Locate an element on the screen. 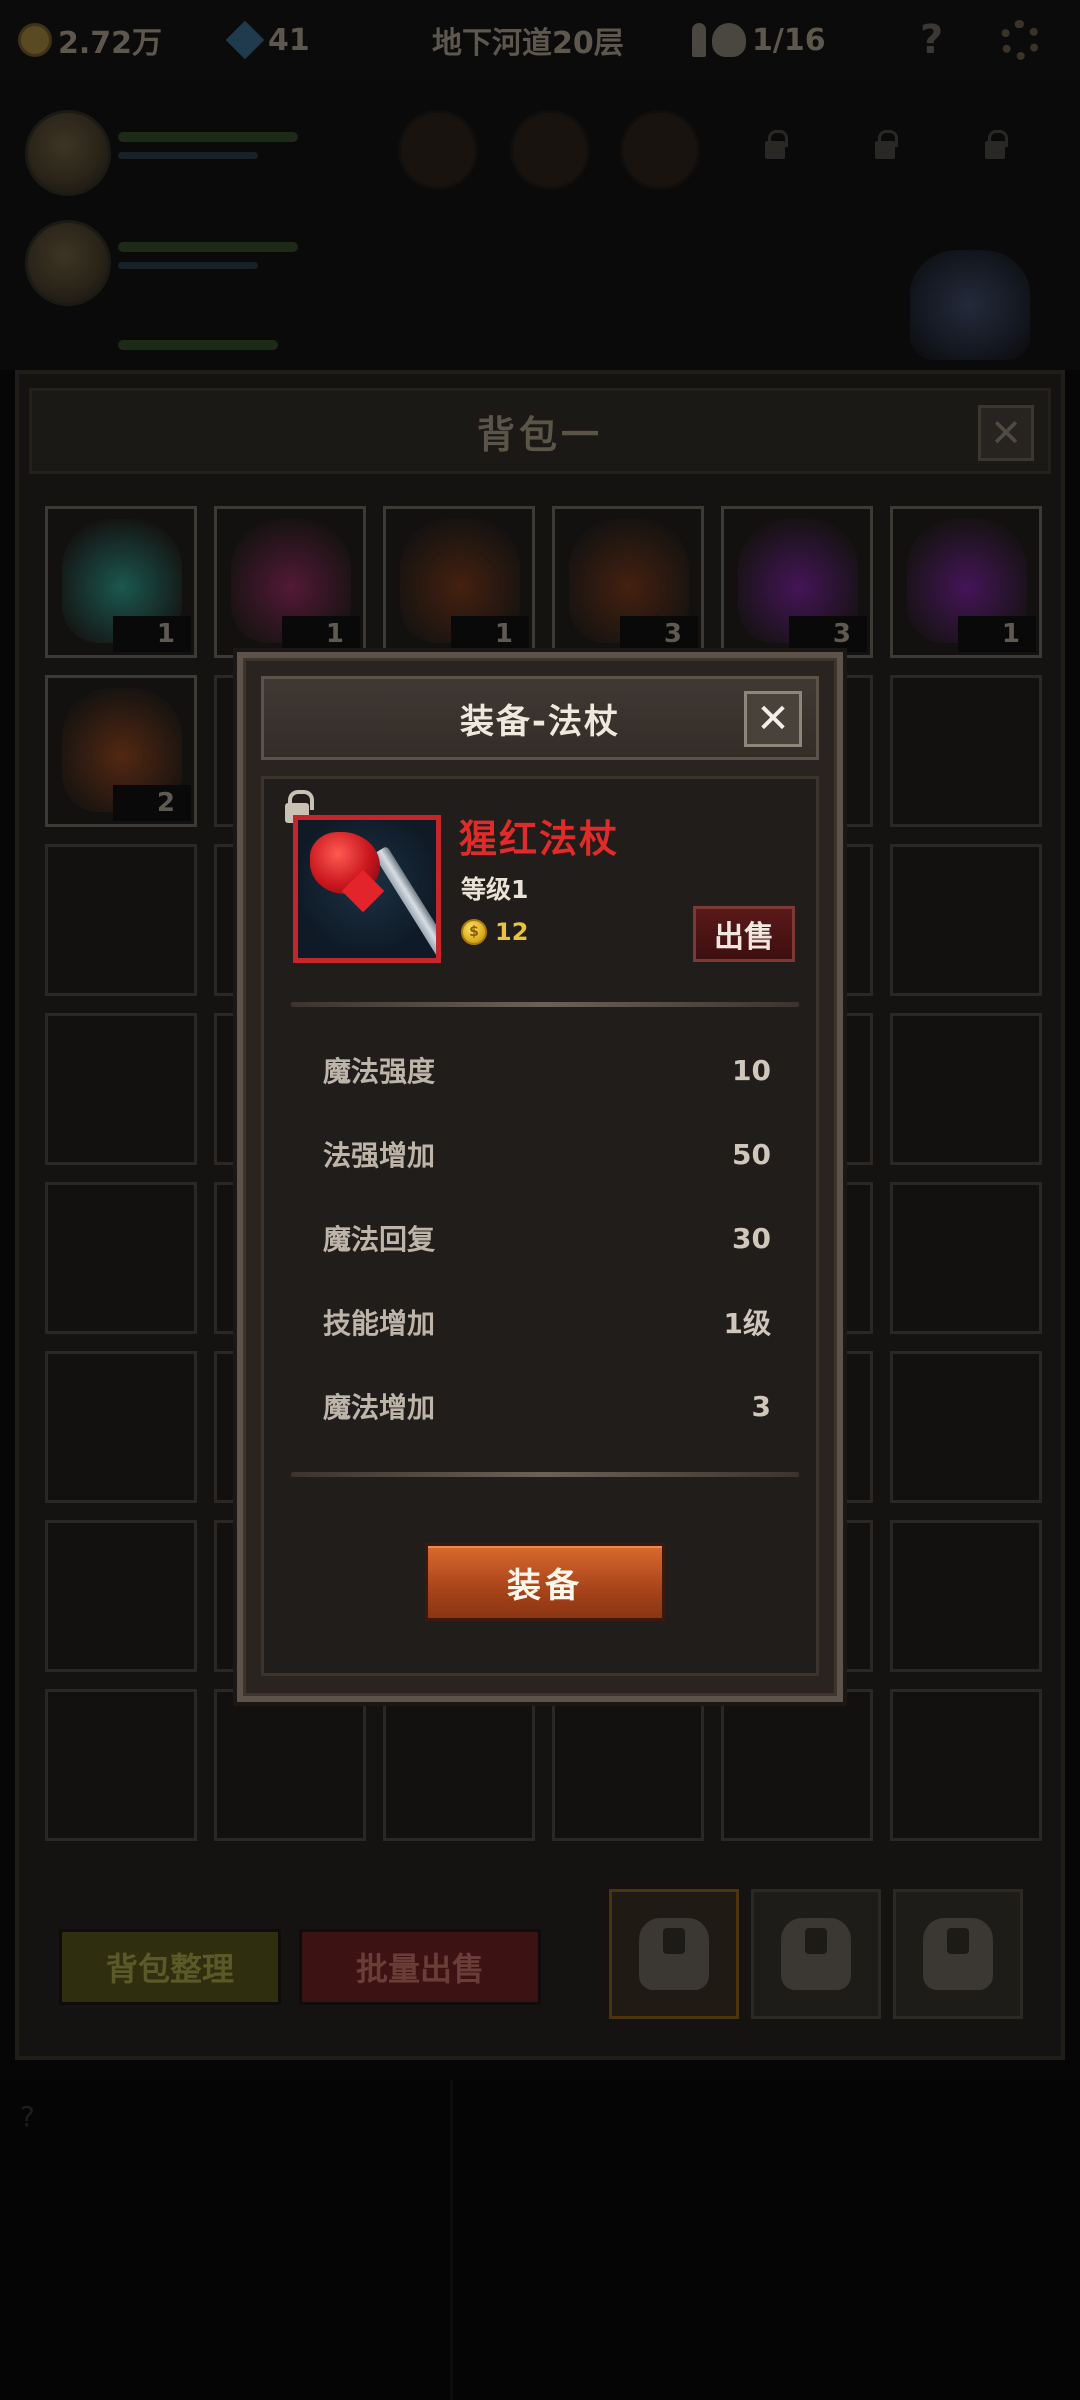 The height and width of the screenshot is (2400, 1080). sort-backpack-button: 背包整理 is located at coordinates (170, 1967).